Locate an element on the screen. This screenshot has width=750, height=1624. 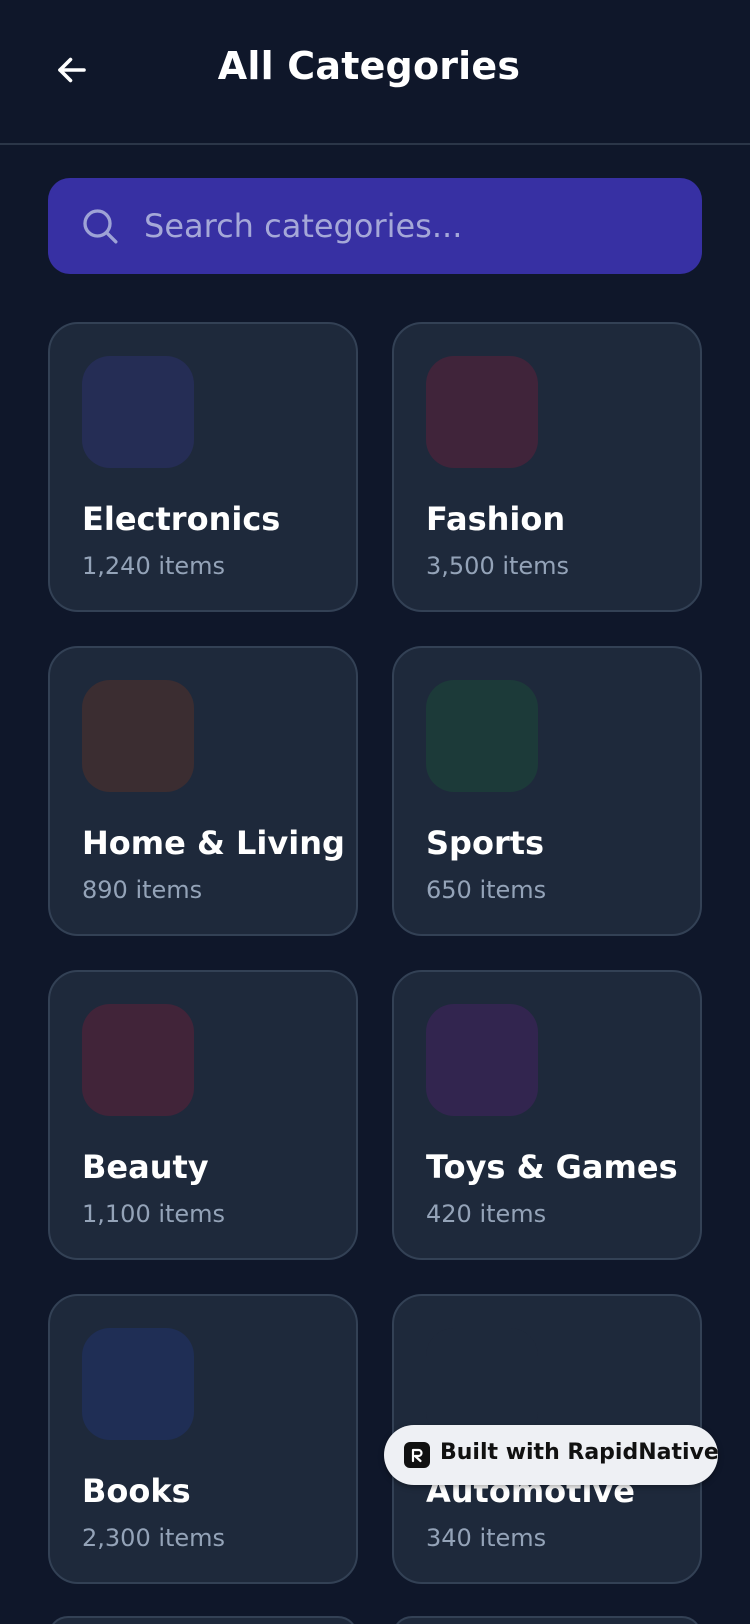
category-count: 1,100 items is located at coordinates (154, 1214).